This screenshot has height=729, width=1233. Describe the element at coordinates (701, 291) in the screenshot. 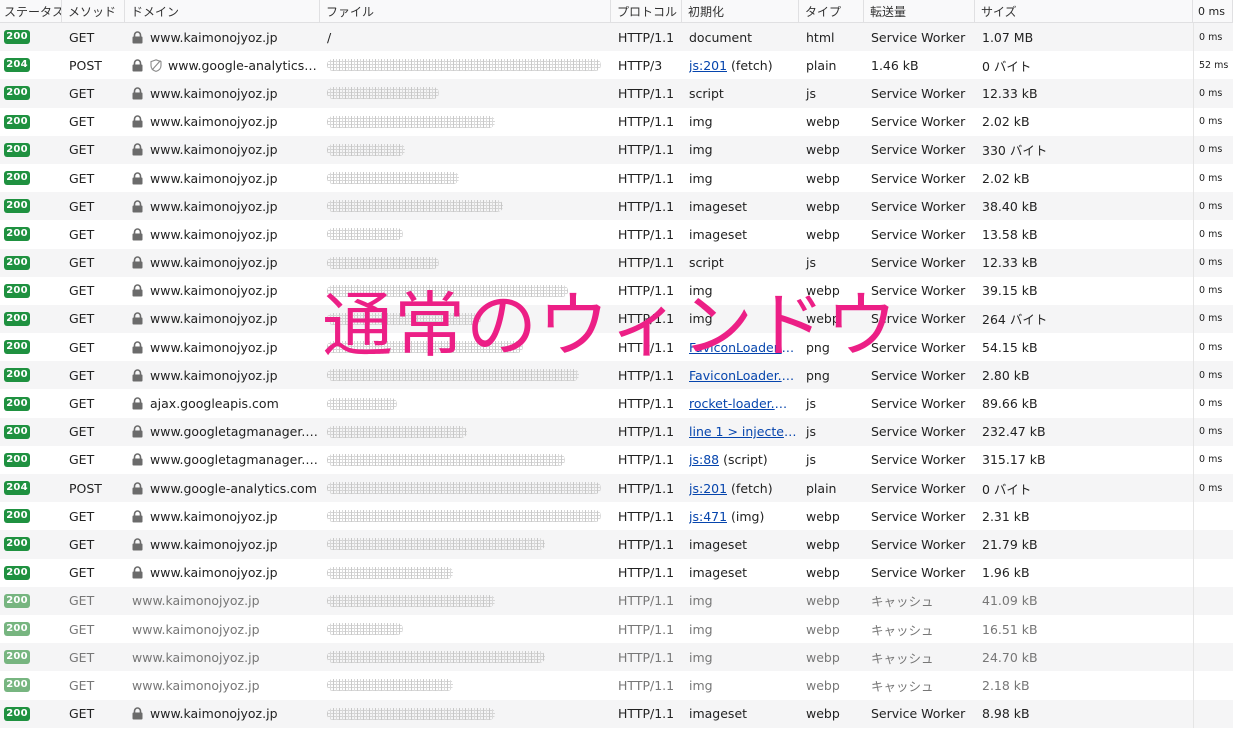

I see `initiator-text: img` at that location.